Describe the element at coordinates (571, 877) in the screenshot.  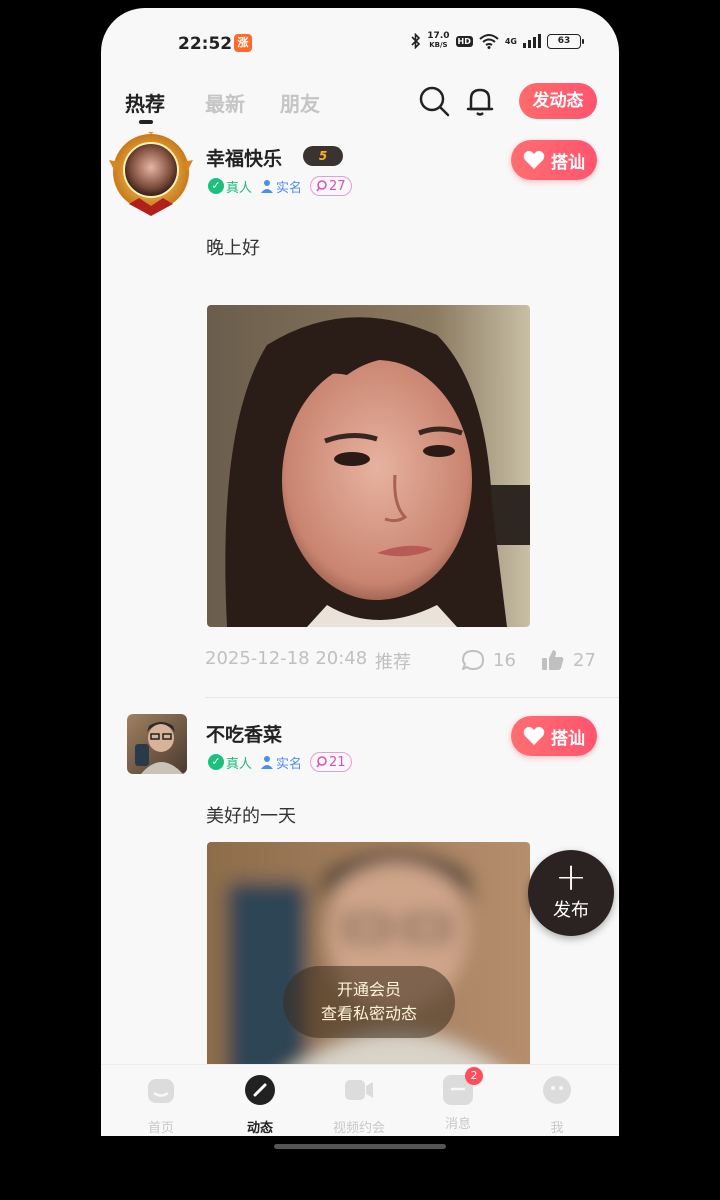
I see `plus-icon: +` at that location.